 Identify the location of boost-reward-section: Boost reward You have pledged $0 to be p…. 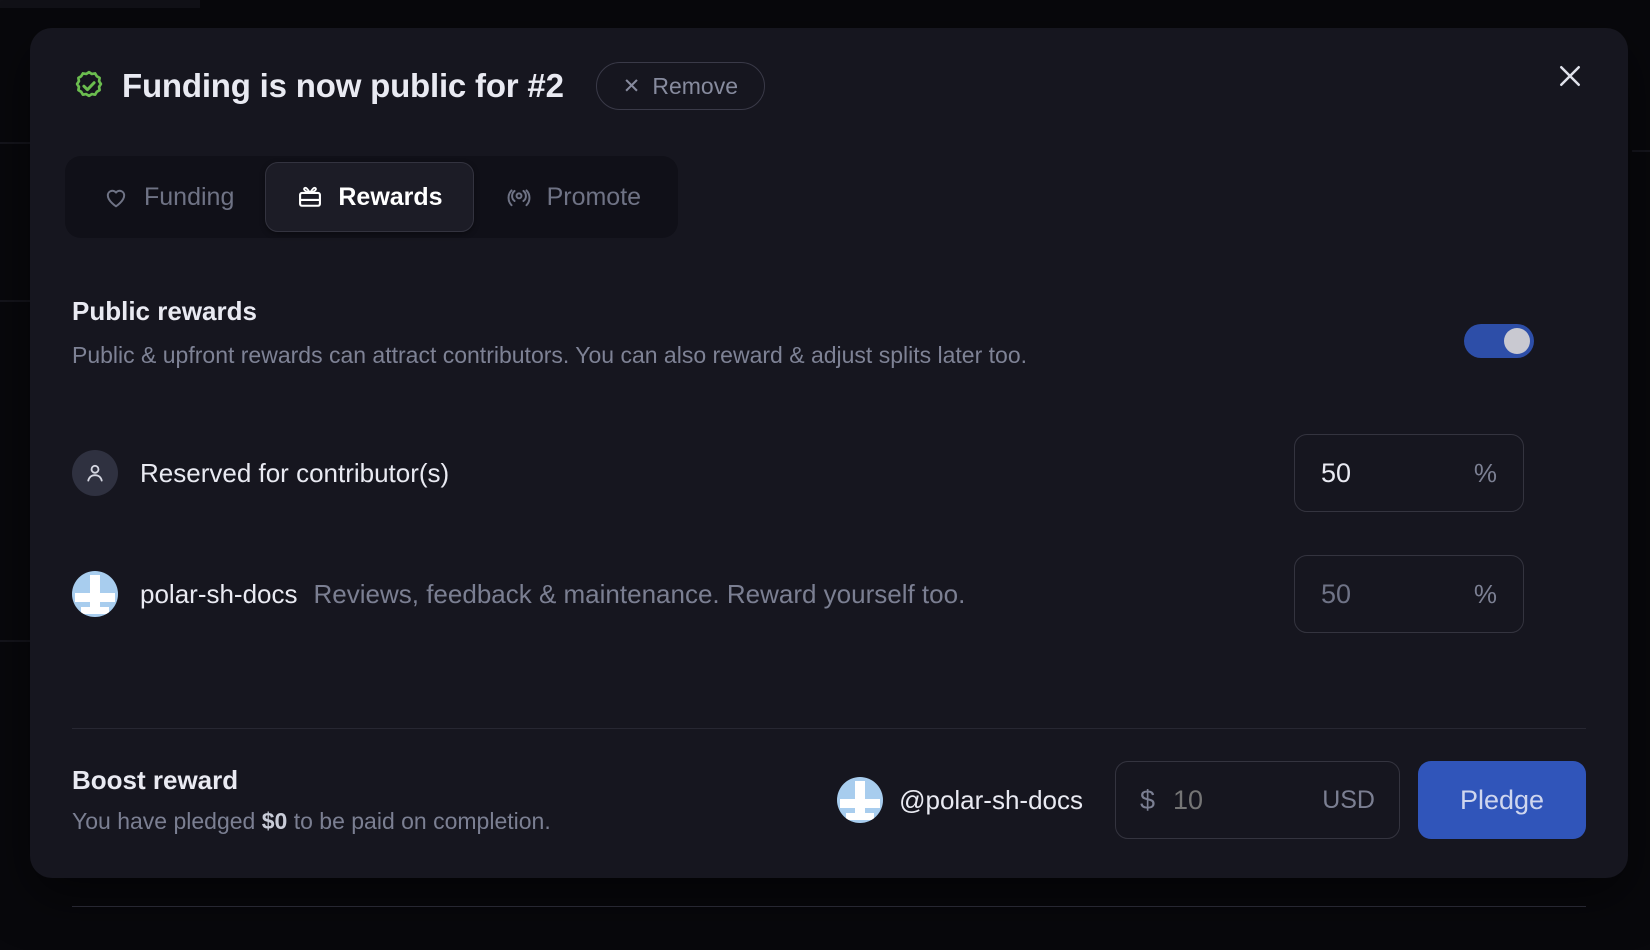
(829, 800).